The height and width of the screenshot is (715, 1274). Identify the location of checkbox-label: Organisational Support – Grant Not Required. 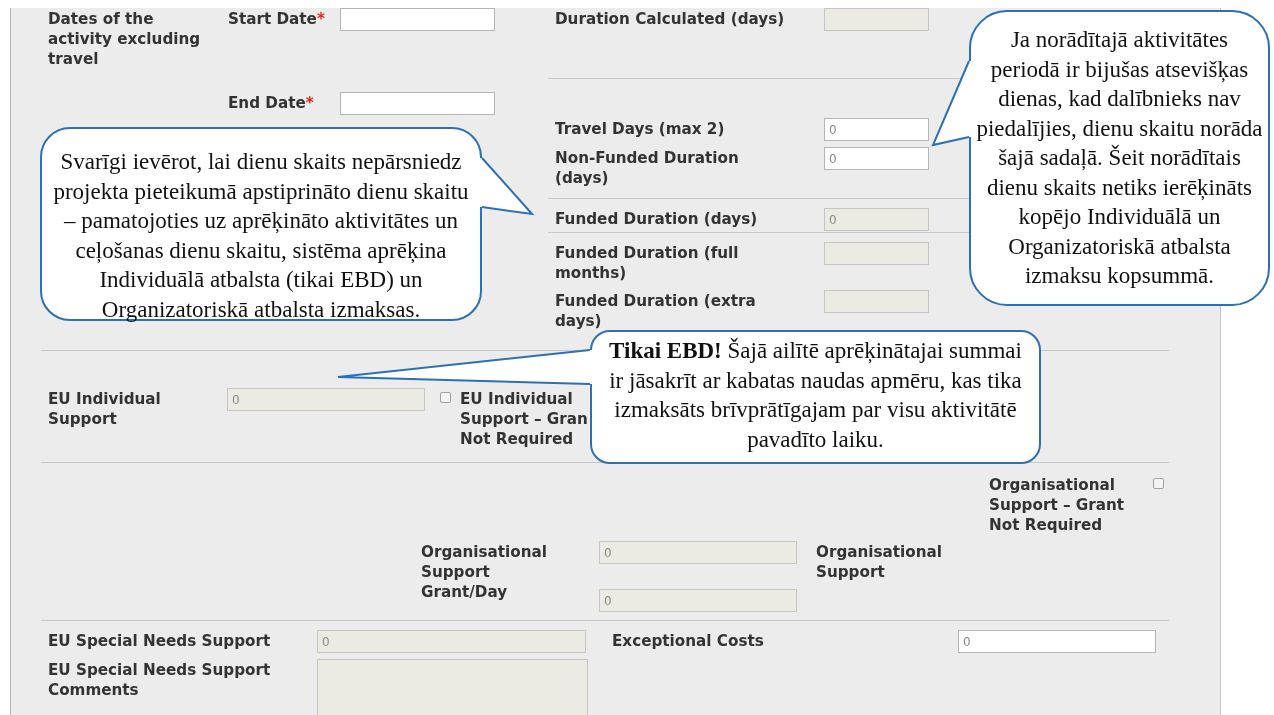
(1057, 505).